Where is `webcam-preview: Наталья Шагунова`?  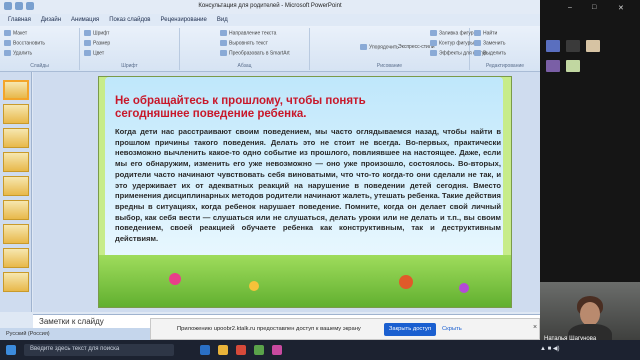 webcam-preview: Наталья Шагунова is located at coordinates (590, 313).